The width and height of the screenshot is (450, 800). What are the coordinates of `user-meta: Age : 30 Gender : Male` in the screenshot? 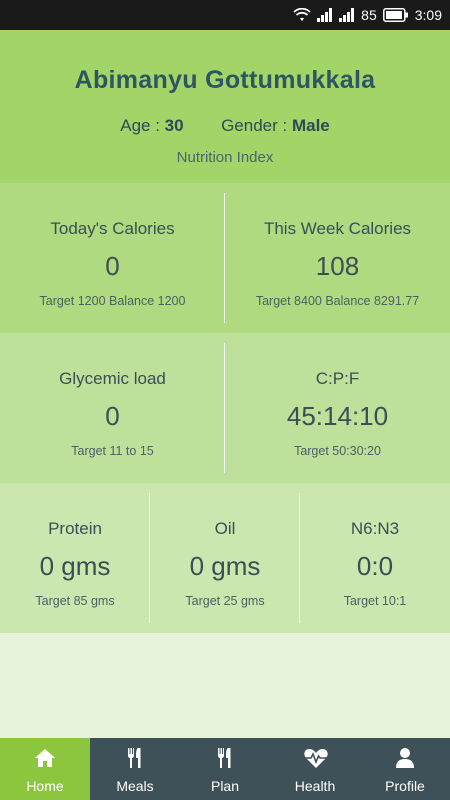 It's located at (225, 126).